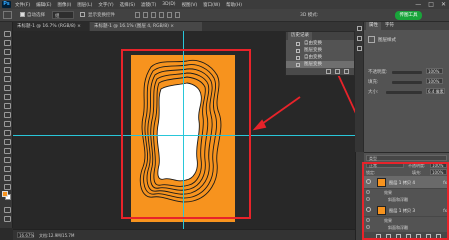  What do you see at coordinates (359, 87) in the screenshot?
I see `collapsed-panel-strip` at bounding box center [359, 87].